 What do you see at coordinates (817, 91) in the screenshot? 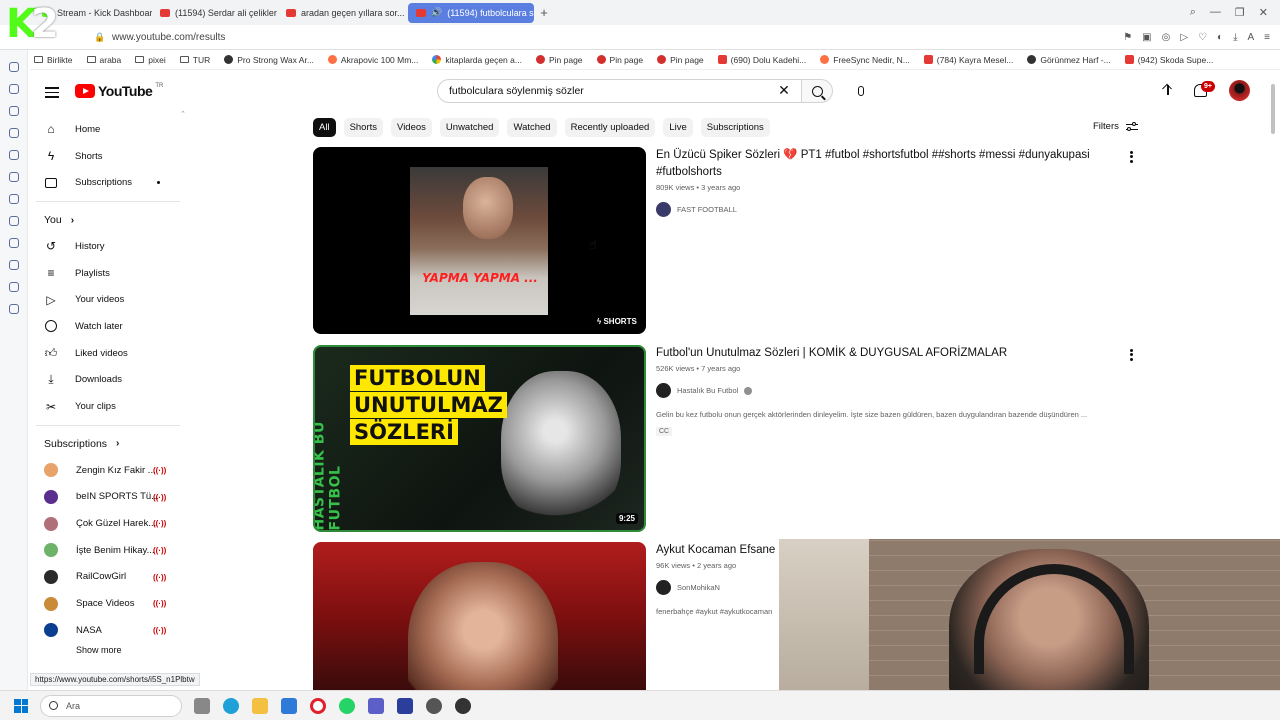
I see `search-button` at bounding box center [817, 91].